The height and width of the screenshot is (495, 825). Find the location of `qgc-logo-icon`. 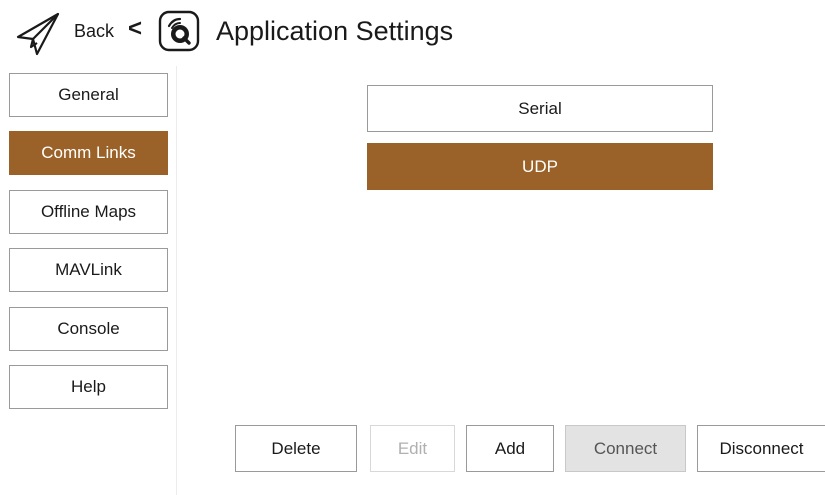

qgc-logo-icon is located at coordinates (179, 31).